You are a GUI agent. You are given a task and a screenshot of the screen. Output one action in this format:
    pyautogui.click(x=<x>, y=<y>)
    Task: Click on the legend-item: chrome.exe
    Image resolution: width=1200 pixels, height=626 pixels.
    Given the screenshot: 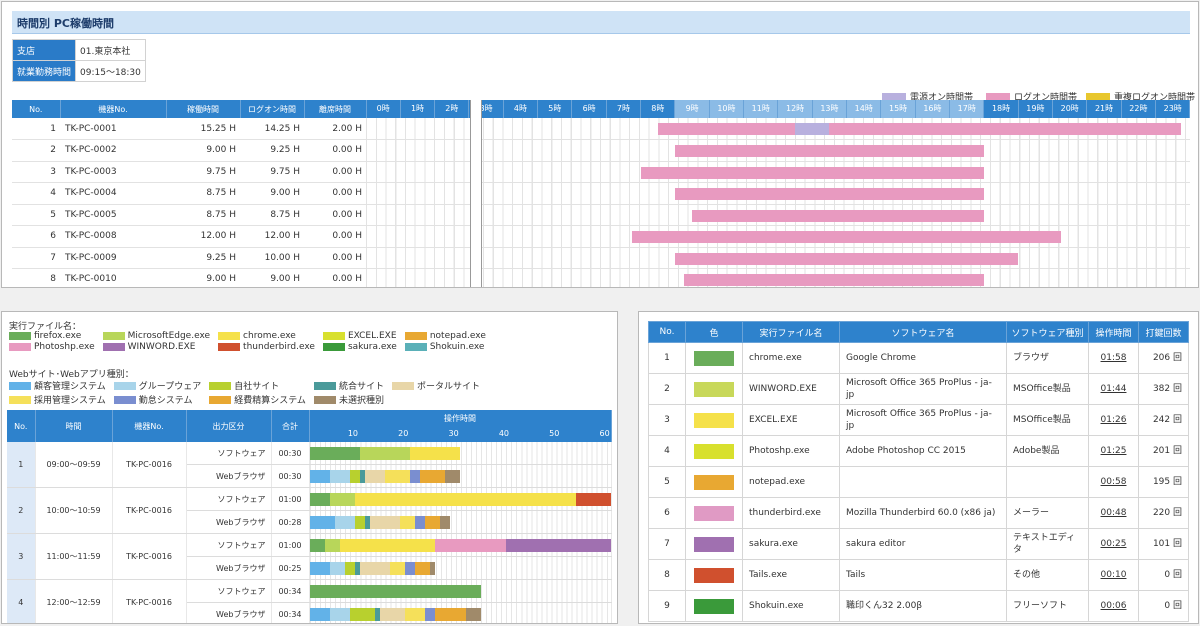 What is the action you would take?
    pyautogui.click(x=266, y=336)
    